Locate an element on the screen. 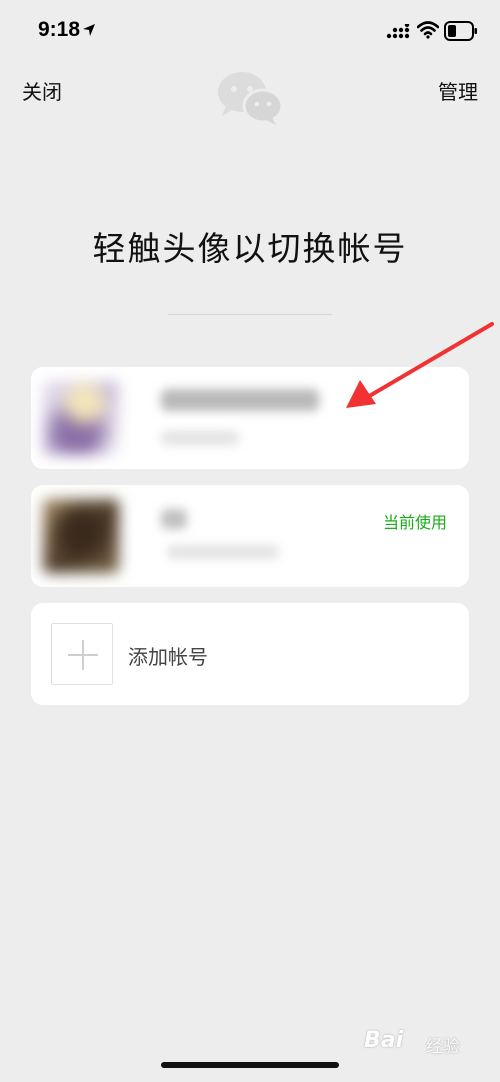 The image size is (500, 1082). plus-icon is located at coordinates (83, 655).